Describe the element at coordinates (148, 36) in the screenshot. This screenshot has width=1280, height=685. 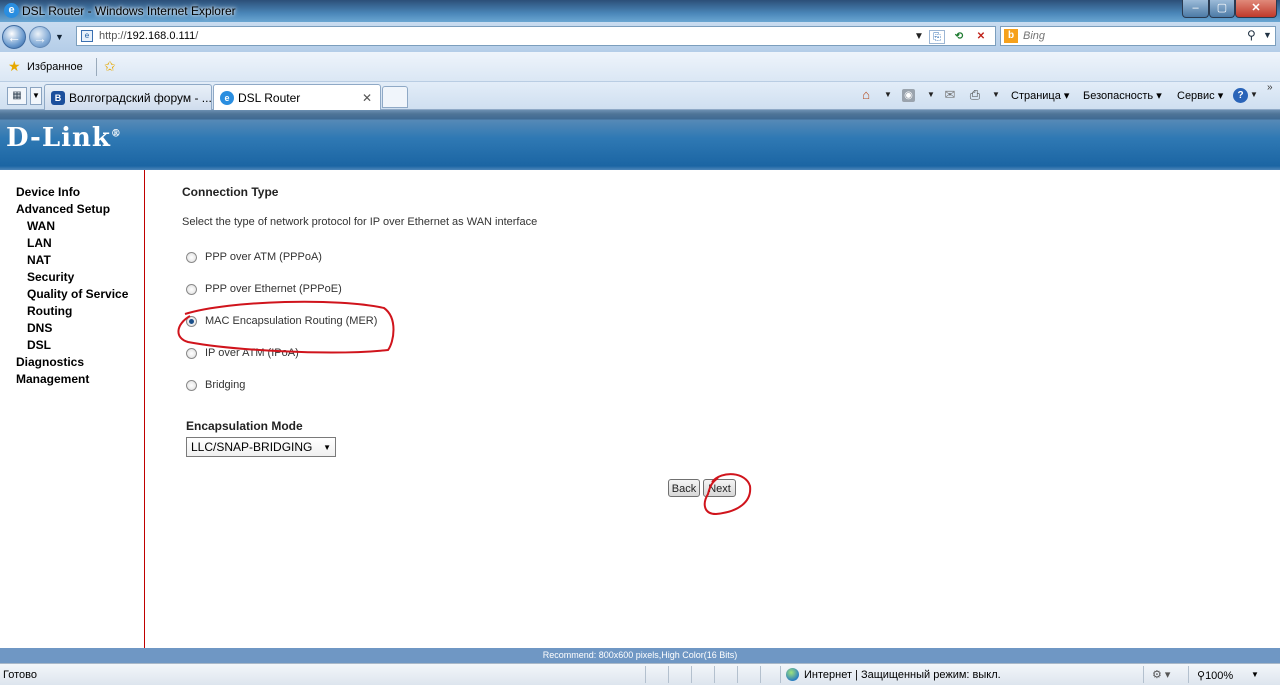
I see `url-text: http://192.168.0.111/` at that location.